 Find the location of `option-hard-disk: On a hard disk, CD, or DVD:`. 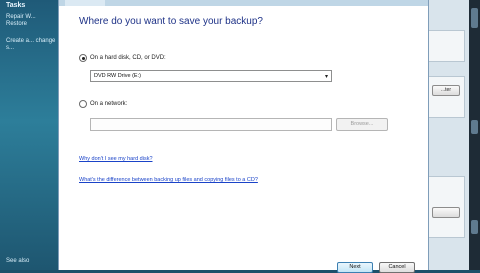

option-hard-disk: On a hard disk, CD, or DVD: is located at coordinates (122, 58).